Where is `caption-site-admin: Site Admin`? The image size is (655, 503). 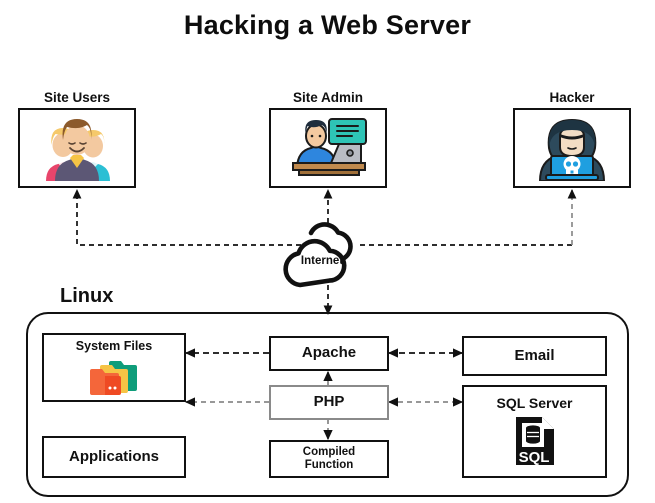
caption-site-admin: Site Admin is located at coordinates (327, 97).